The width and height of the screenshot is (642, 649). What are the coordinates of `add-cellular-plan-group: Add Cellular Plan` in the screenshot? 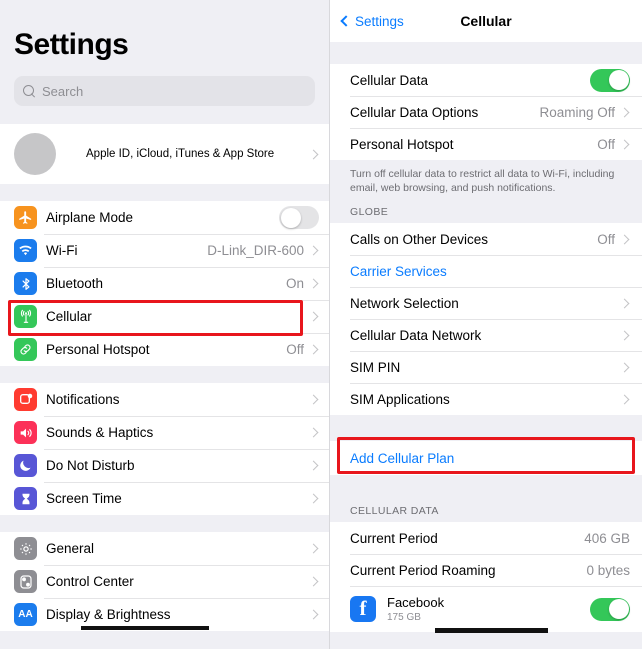 It's located at (486, 458).